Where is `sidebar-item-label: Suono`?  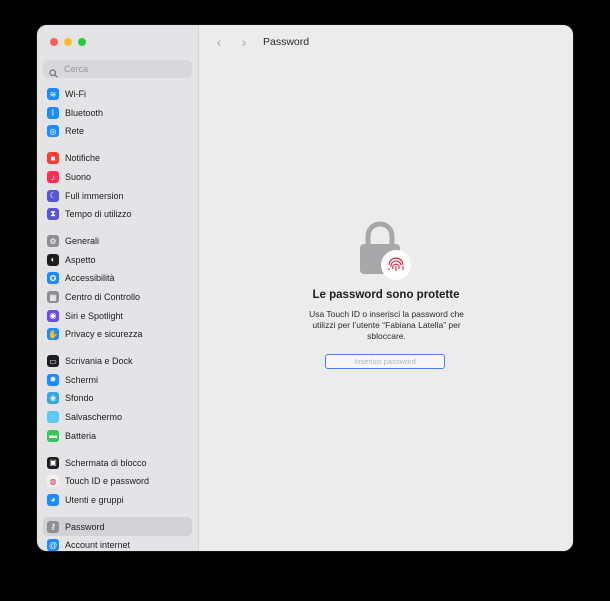 sidebar-item-label: Suono is located at coordinates (78, 177).